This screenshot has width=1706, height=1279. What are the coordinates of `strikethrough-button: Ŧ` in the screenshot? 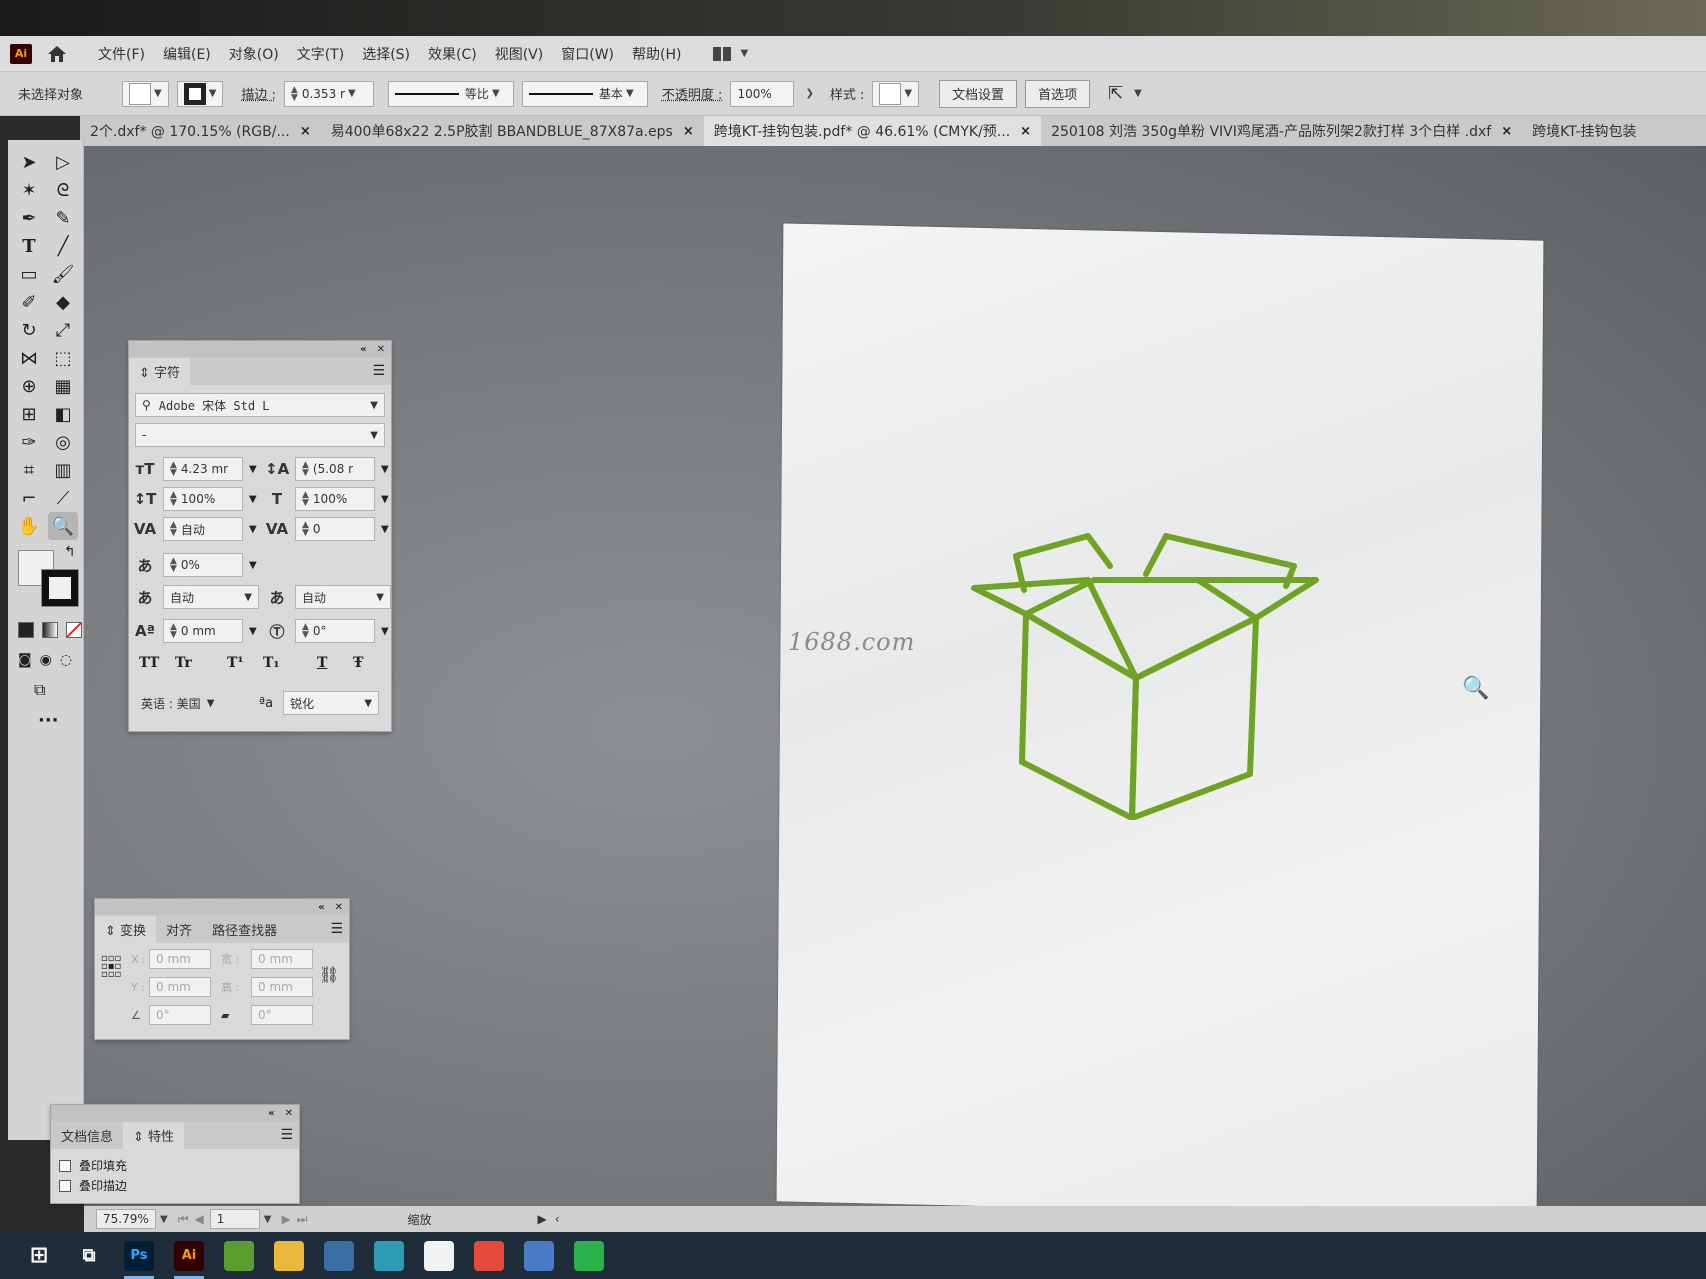 It's located at (368, 663).